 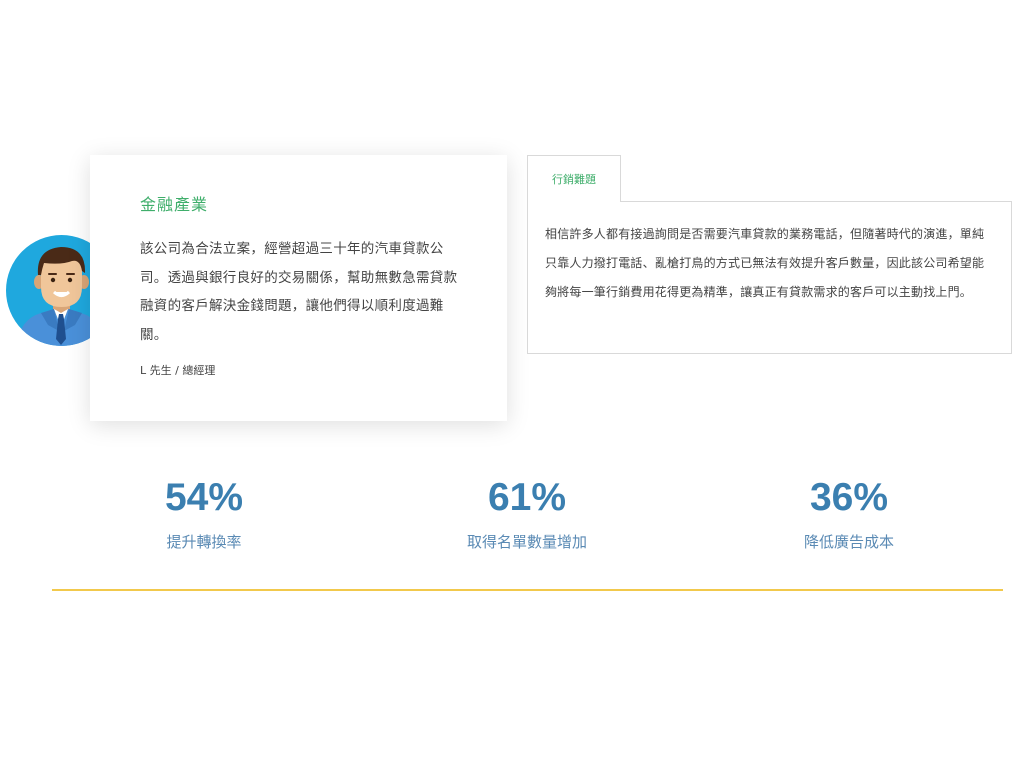 I want to click on industry-title: 金融產業, so click(x=174, y=204).